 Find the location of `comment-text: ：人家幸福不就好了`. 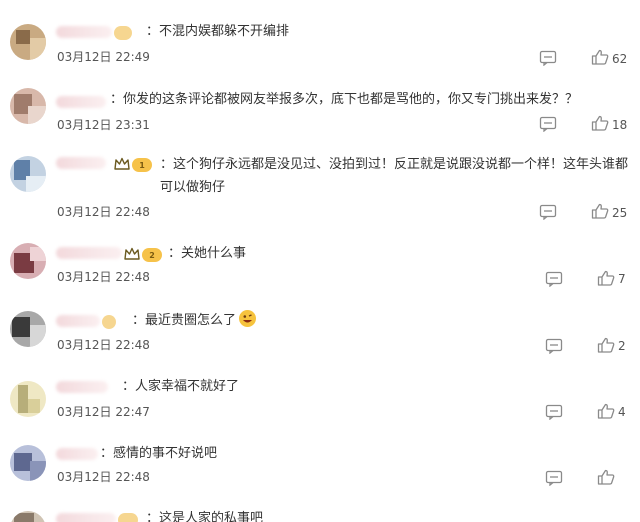

comment-text: ：人家幸福不就好了 is located at coordinates (181, 386).